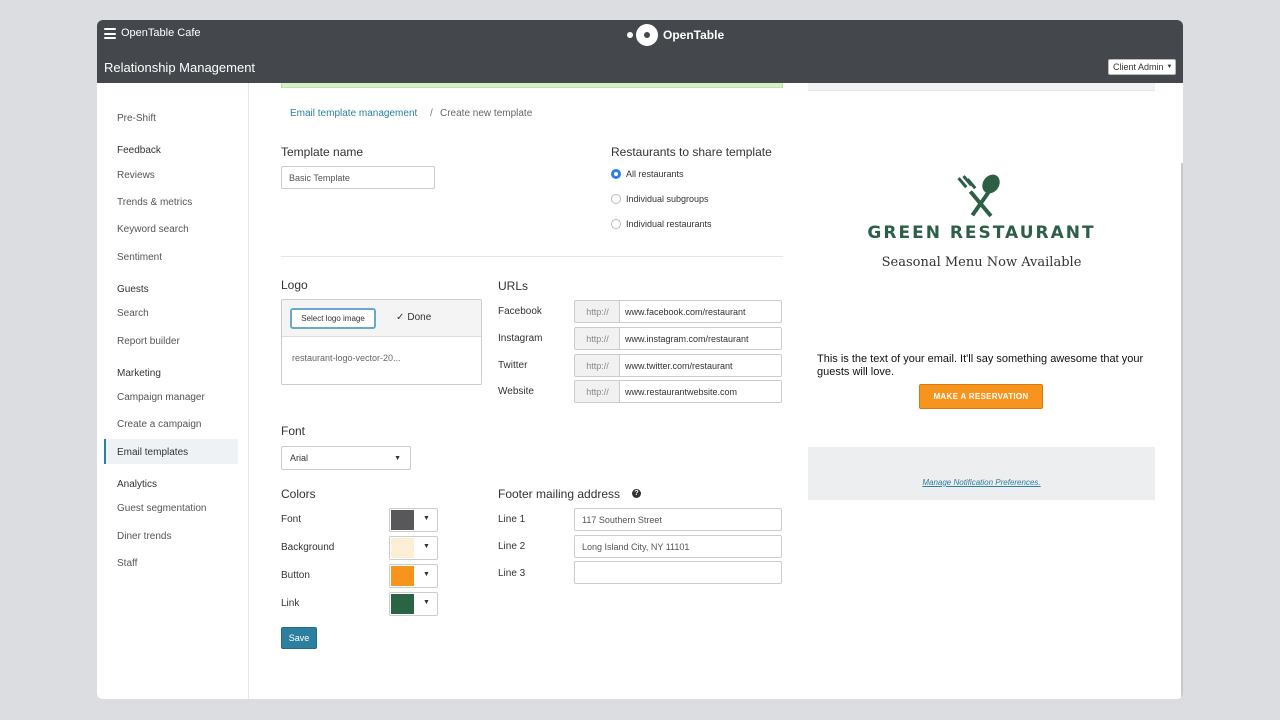 This screenshot has height=720, width=1280. I want to click on radio-label: Individual restaurants, so click(669, 224).